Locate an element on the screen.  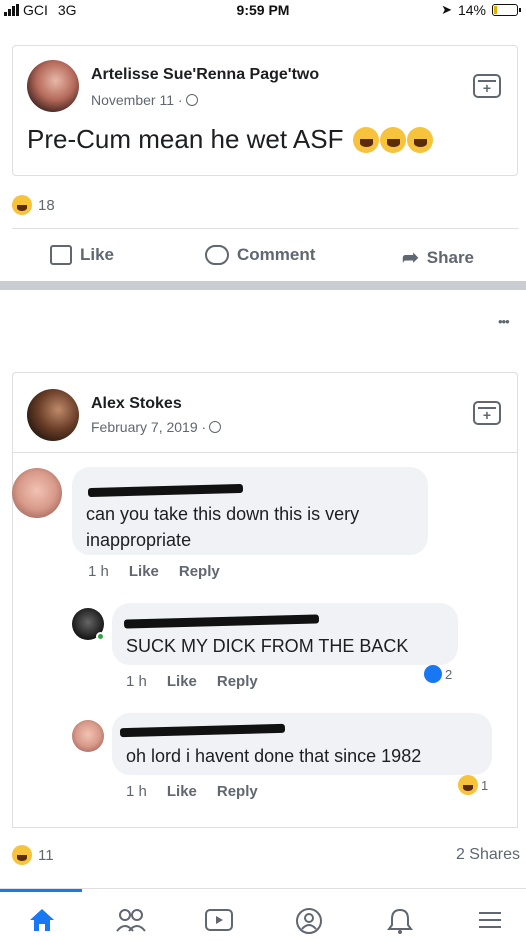
laughing-emoji-icon is located at coordinates (366, 139).